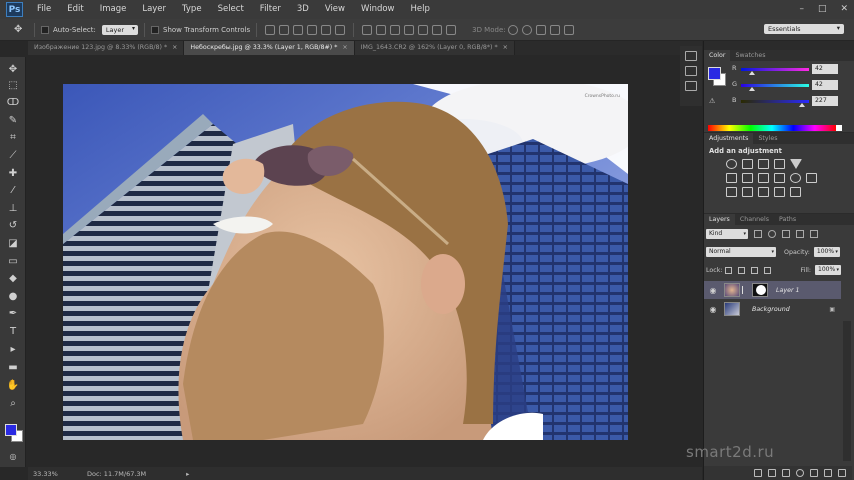 This screenshot has height=480, width=854. I want to click on color-lookup-icon, so click(811, 178).